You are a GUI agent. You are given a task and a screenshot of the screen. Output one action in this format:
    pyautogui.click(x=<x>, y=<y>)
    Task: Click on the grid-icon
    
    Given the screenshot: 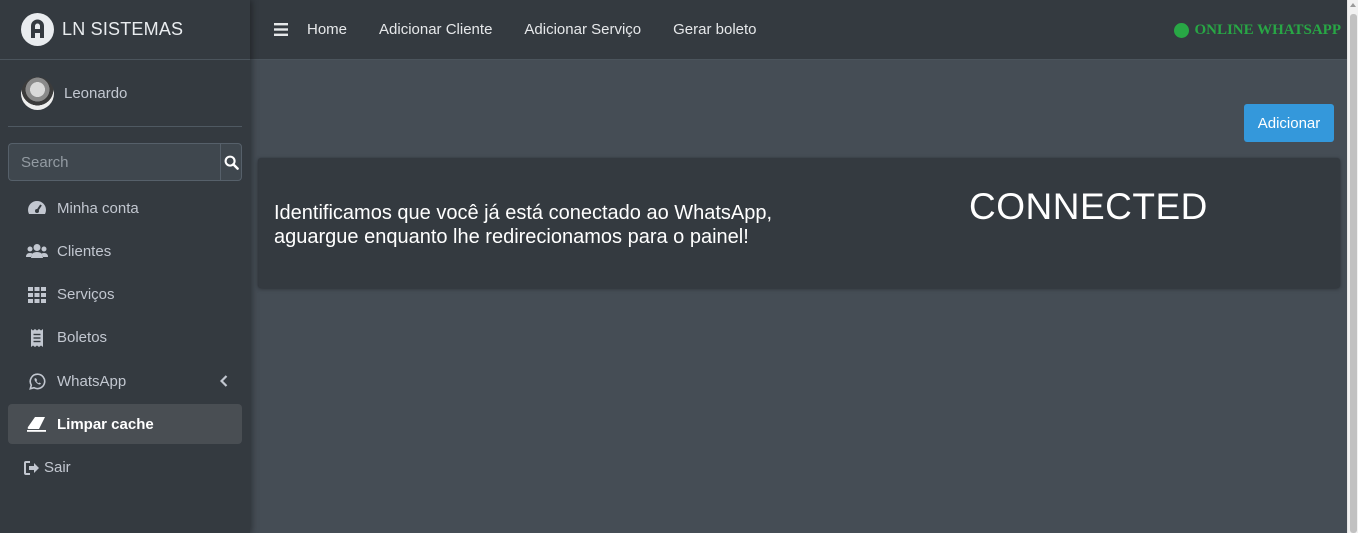 What is the action you would take?
    pyautogui.click(x=37, y=295)
    